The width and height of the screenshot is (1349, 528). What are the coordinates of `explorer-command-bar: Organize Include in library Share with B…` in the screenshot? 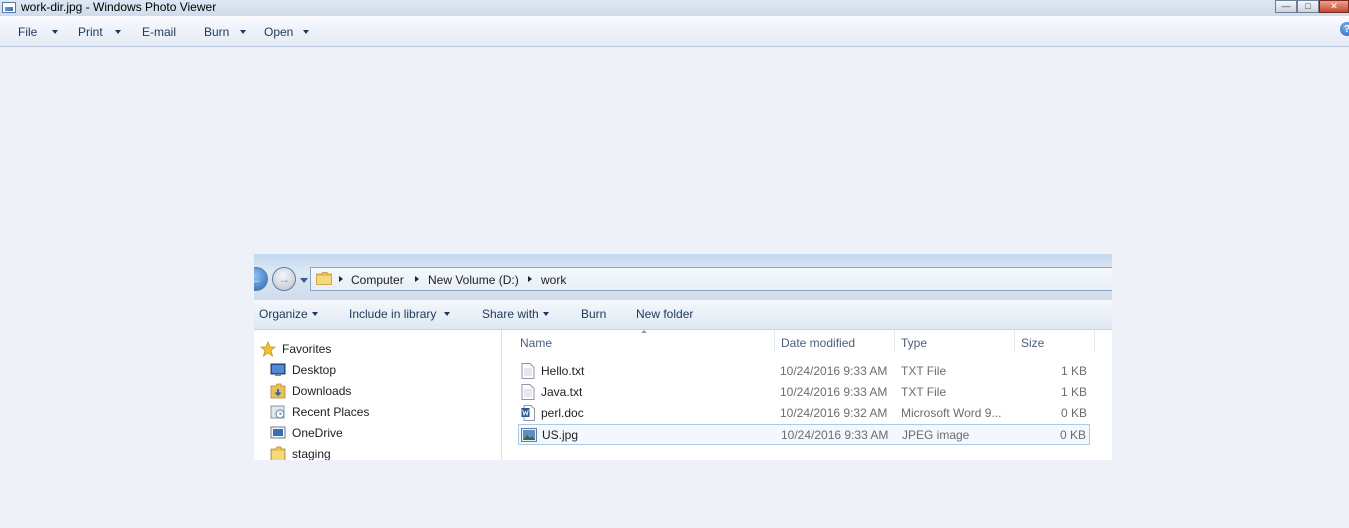 It's located at (683, 315).